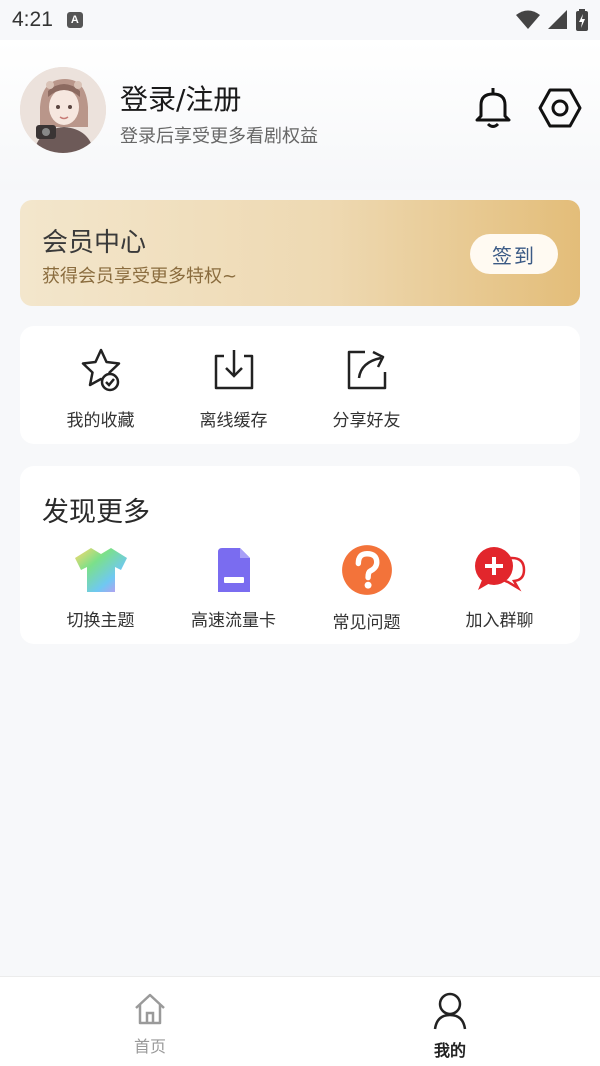  What do you see at coordinates (233, 370) in the screenshot?
I see `download-icon` at bounding box center [233, 370].